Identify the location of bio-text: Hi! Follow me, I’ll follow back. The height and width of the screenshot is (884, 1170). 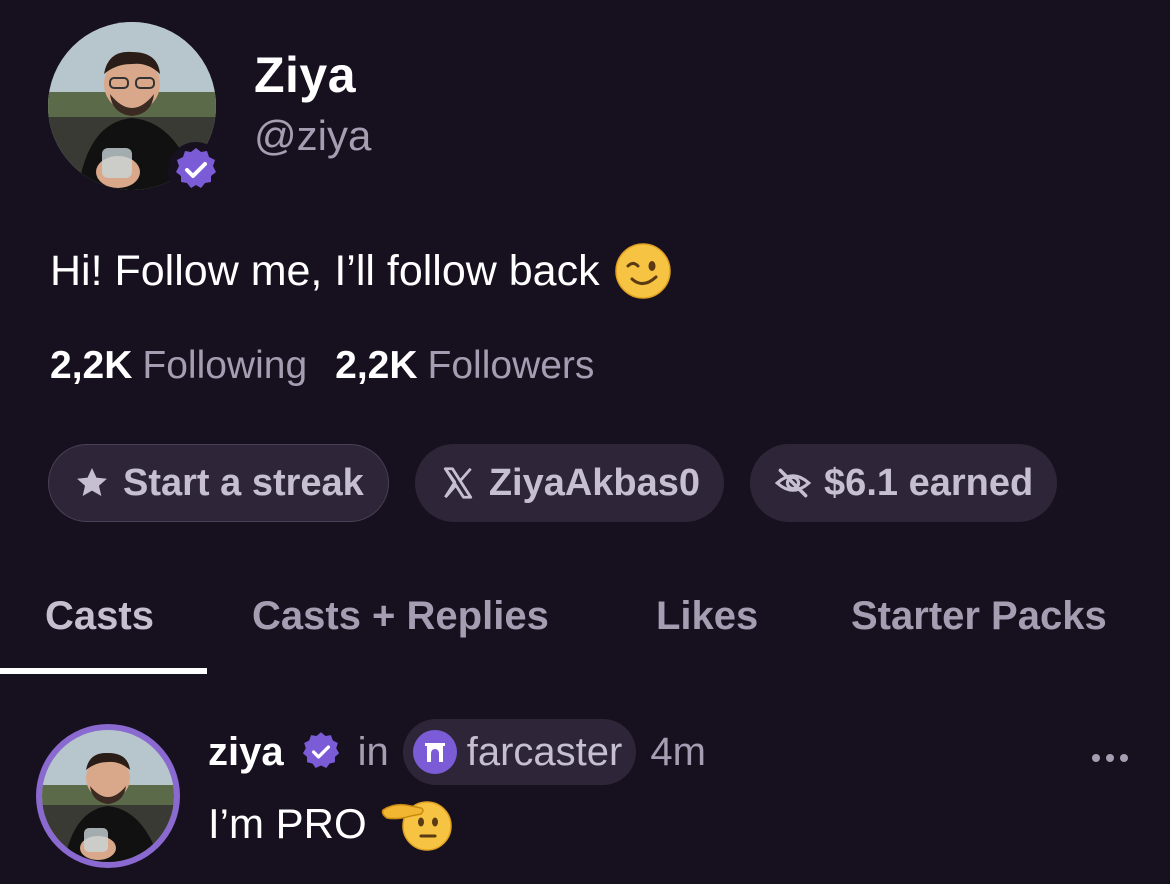
(325, 270).